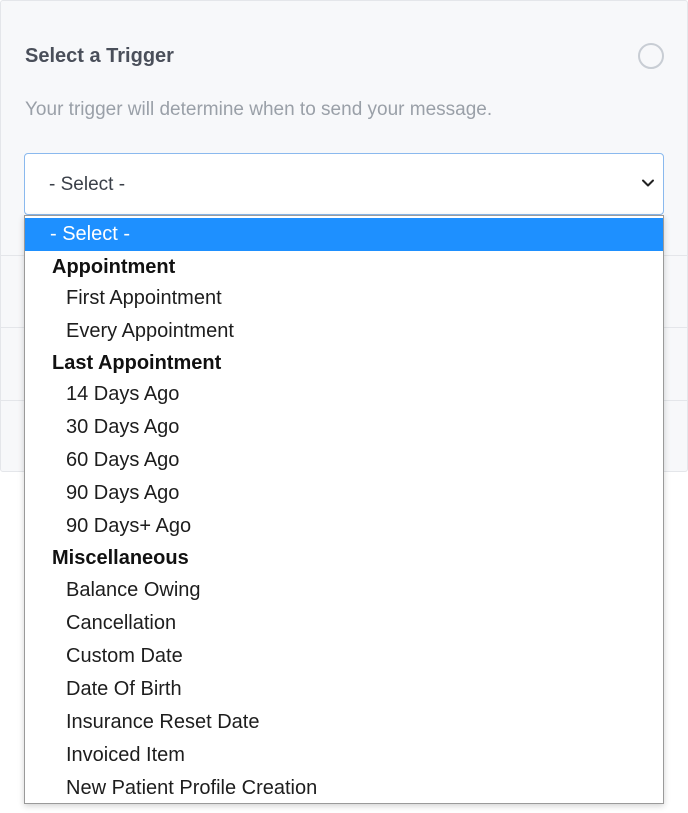 This screenshot has width=688, height=813. Describe the element at coordinates (120, 558) in the screenshot. I see `optgroup-miscellaneous: Miscellaneous` at that location.